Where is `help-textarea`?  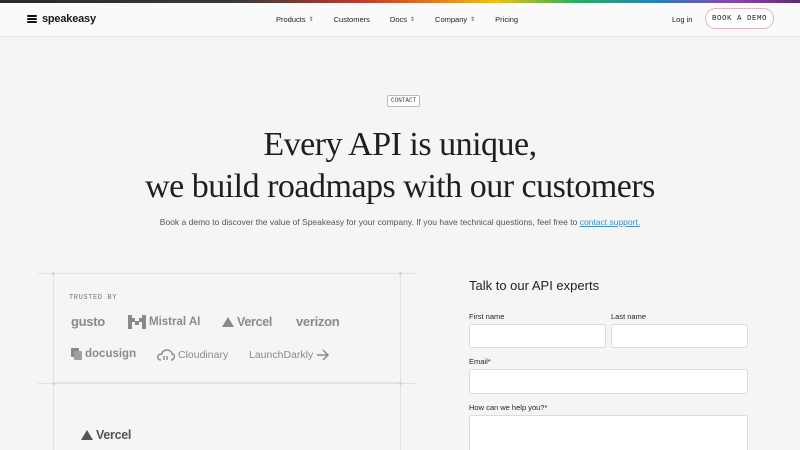
help-textarea is located at coordinates (608, 432).